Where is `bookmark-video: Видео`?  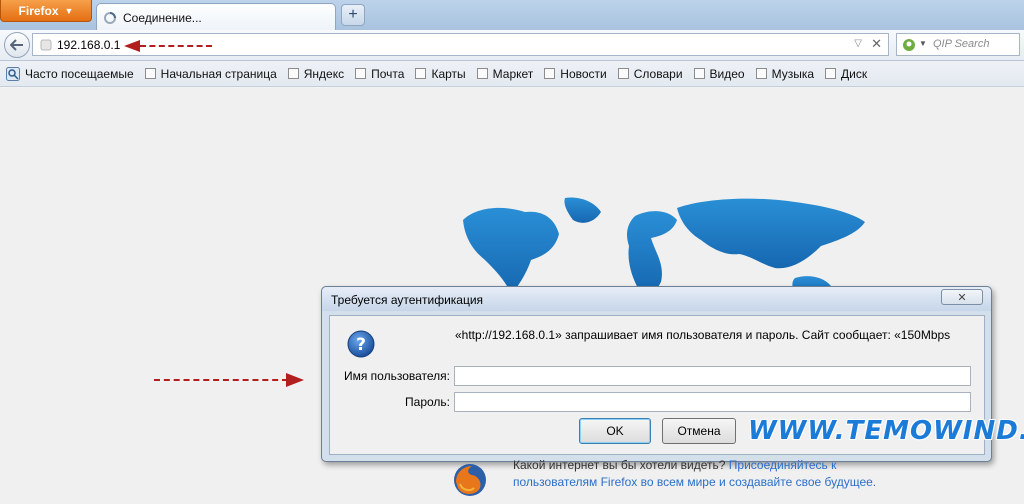
bookmark-video: Видео is located at coordinates (722, 73).